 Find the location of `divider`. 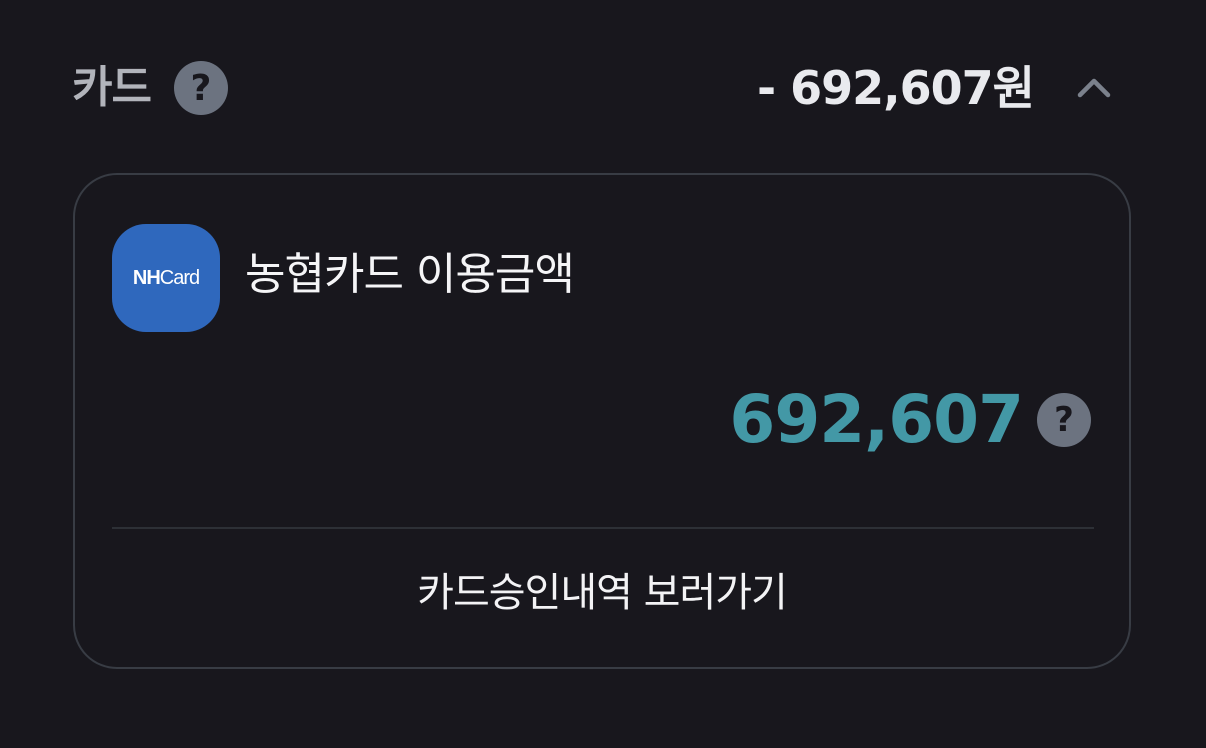

divider is located at coordinates (603, 528).